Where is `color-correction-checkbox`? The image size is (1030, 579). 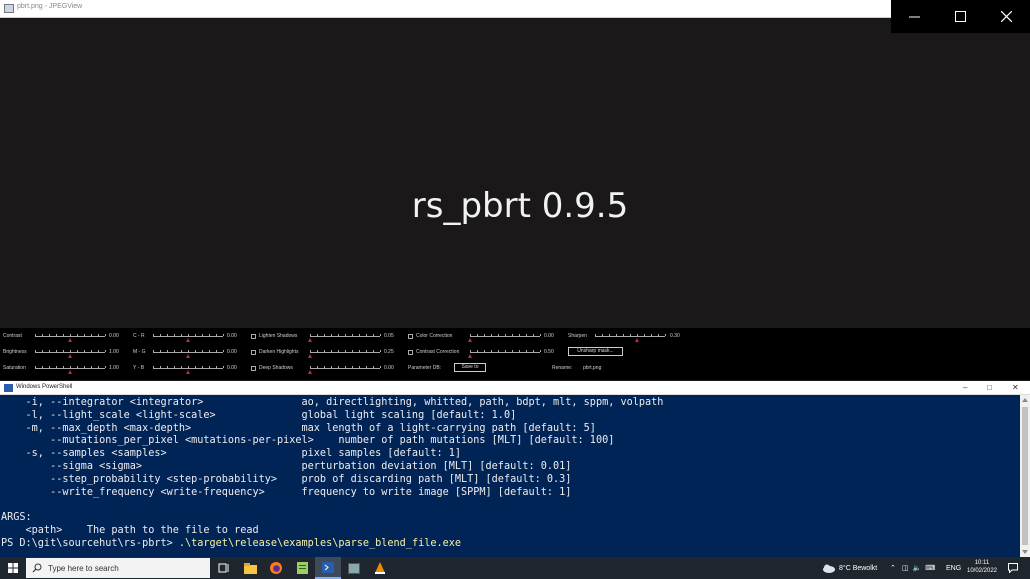 color-correction-checkbox is located at coordinates (410, 336).